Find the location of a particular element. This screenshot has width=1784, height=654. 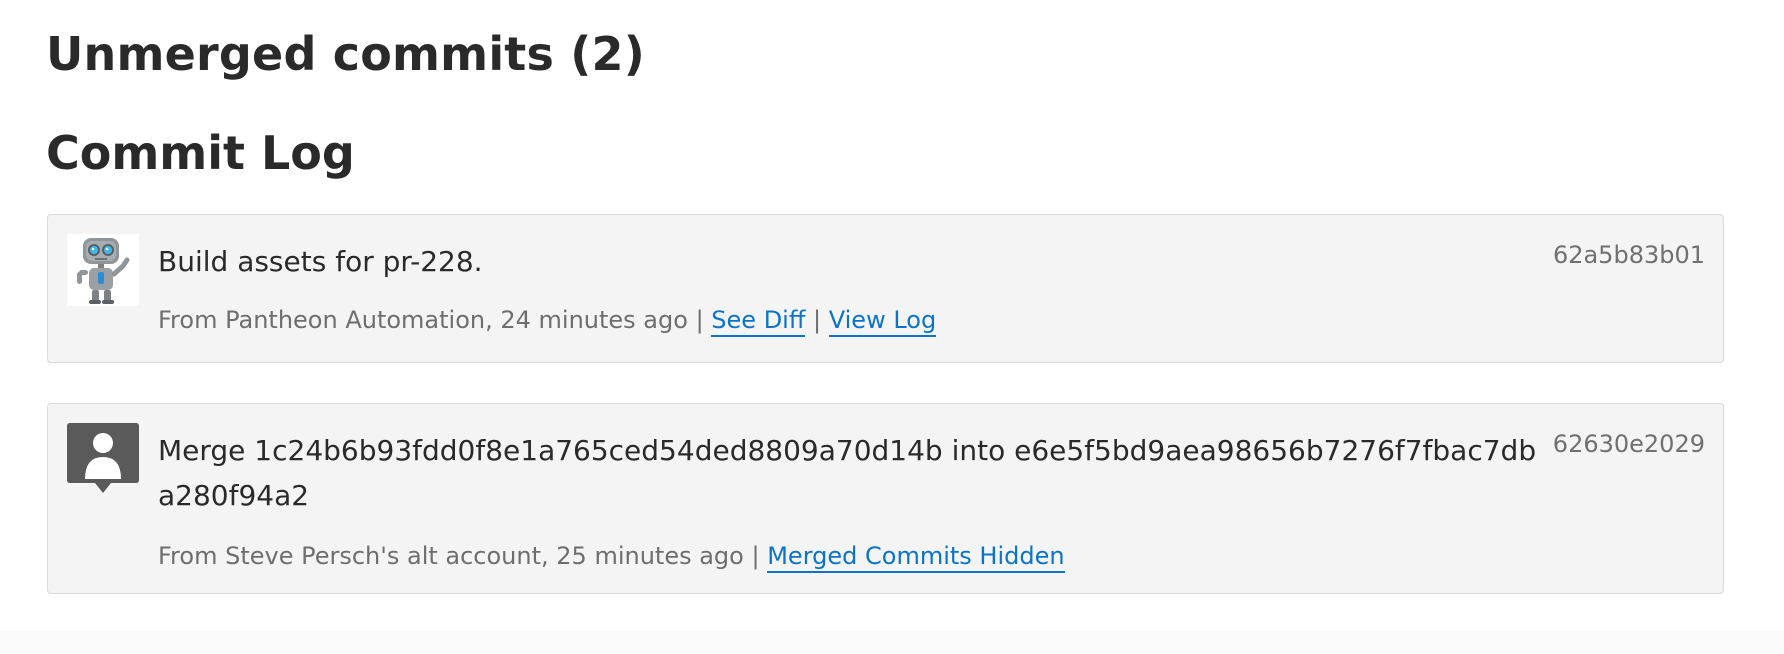

commit-log-heading: Commit Log is located at coordinates (200, 153).